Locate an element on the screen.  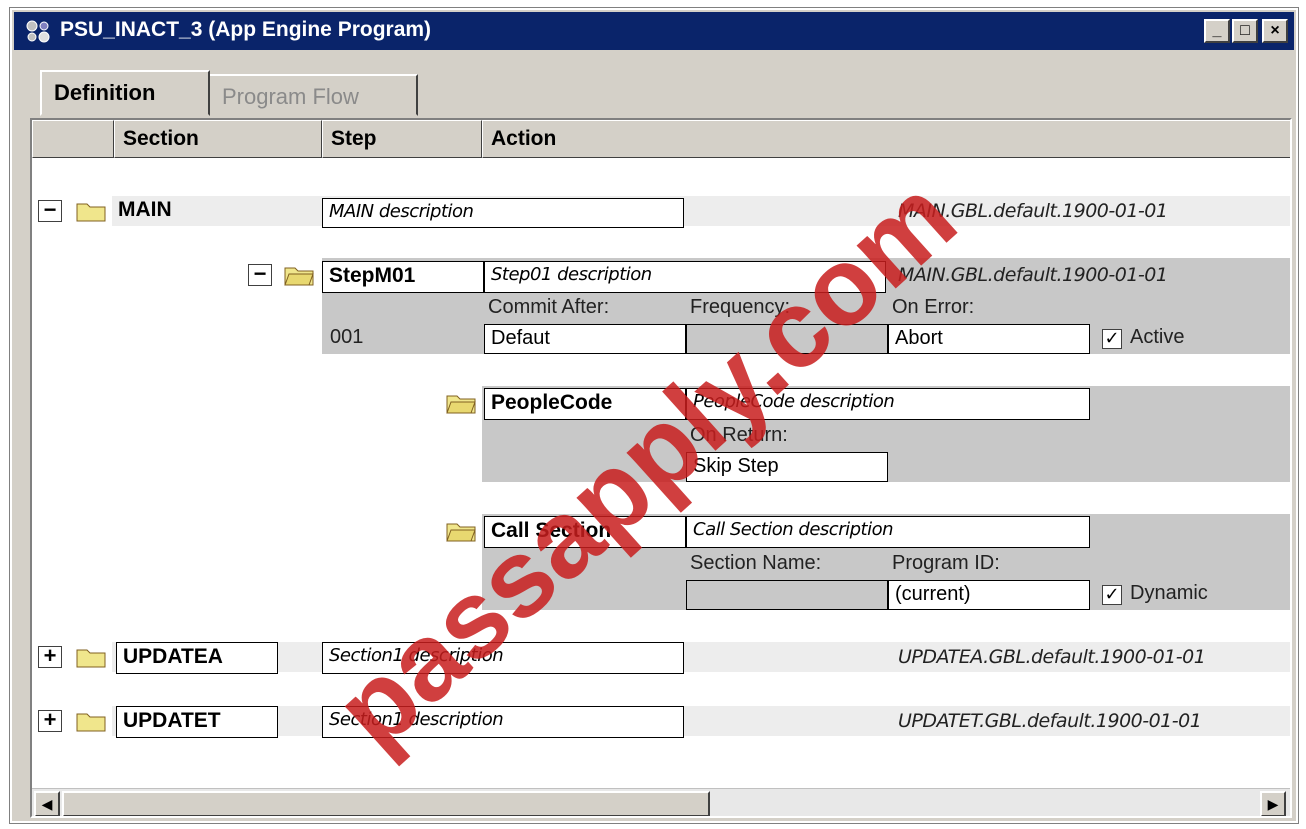
program-id-field: (current) is located at coordinates (989, 595).